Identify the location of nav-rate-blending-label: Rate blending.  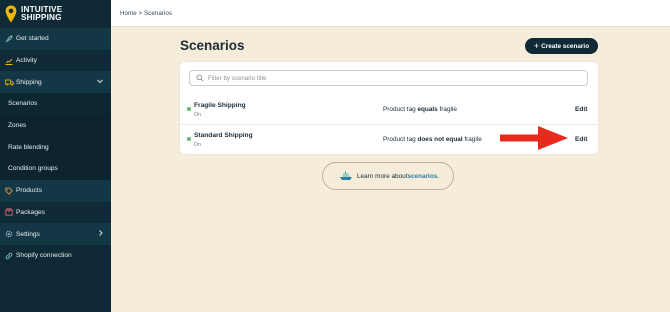
(28, 147).